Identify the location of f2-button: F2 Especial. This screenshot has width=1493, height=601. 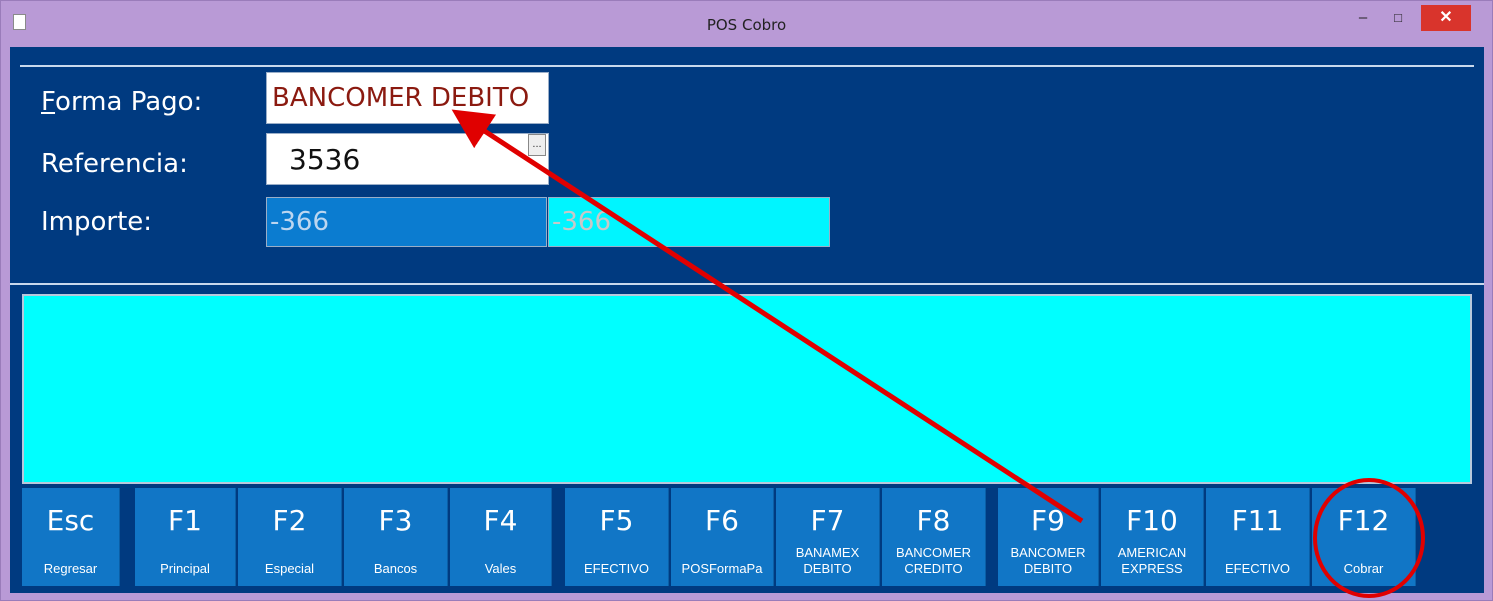
(290, 537).